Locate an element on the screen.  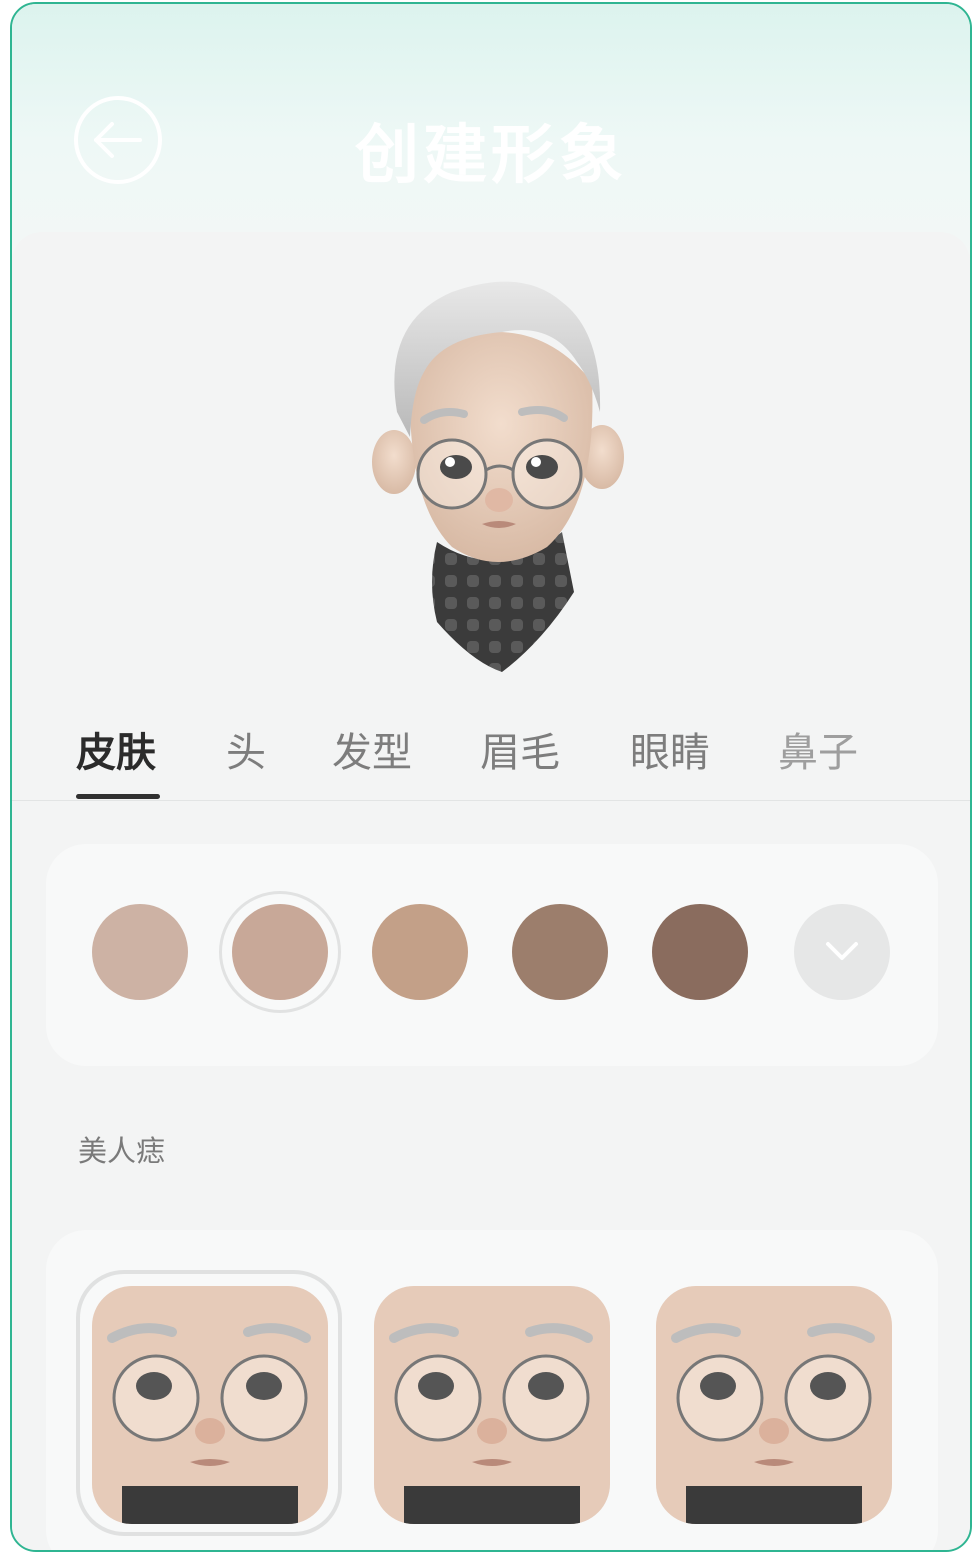
category-tabs: 皮肤 头 发型 眉毛 眼睛 鼻子 is located at coordinates (491, 752).